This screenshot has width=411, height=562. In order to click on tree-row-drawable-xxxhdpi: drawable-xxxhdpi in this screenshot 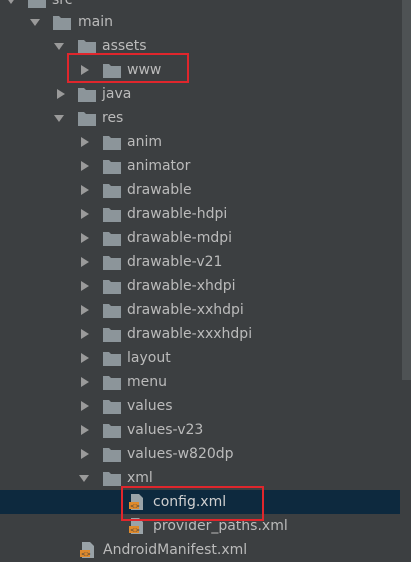, I will do `click(200, 334)`.